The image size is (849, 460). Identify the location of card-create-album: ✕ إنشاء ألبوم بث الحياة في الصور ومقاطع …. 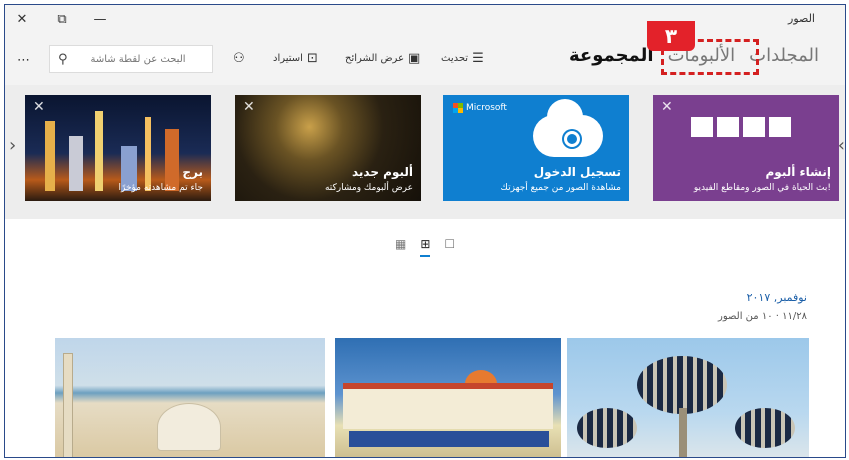
(746, 148).